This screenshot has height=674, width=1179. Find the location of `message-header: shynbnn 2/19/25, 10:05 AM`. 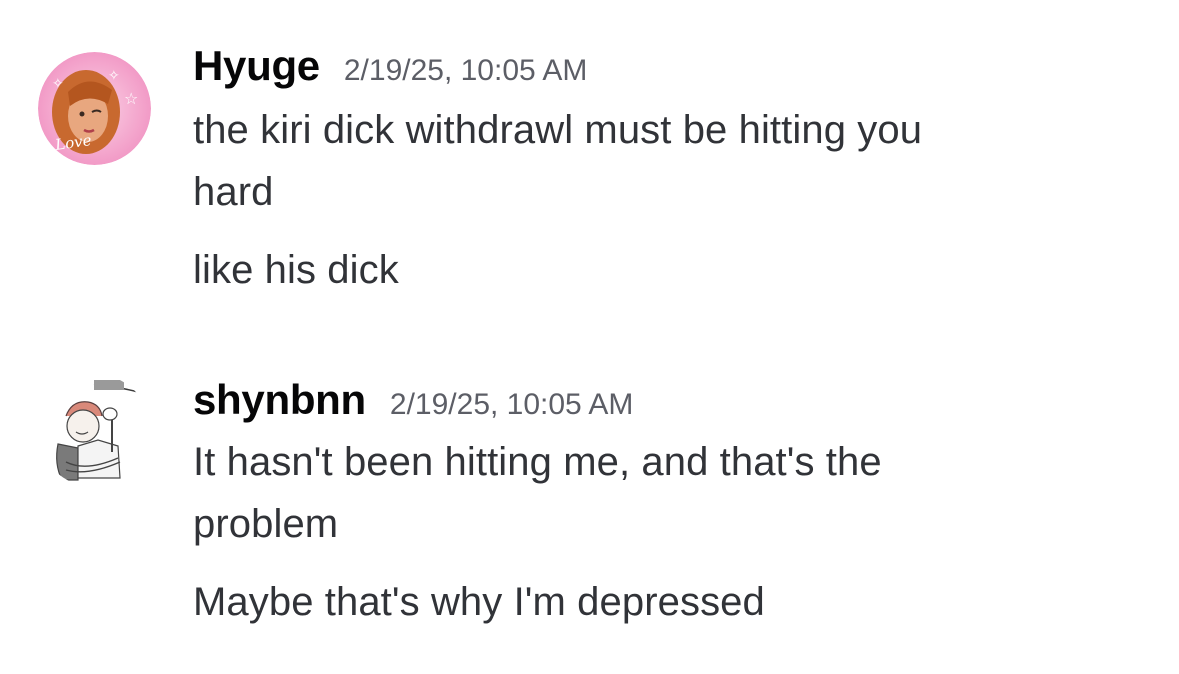

message-header: shynbnn 2/19/25, 10:05 AM is located at coordinates (413, 400).